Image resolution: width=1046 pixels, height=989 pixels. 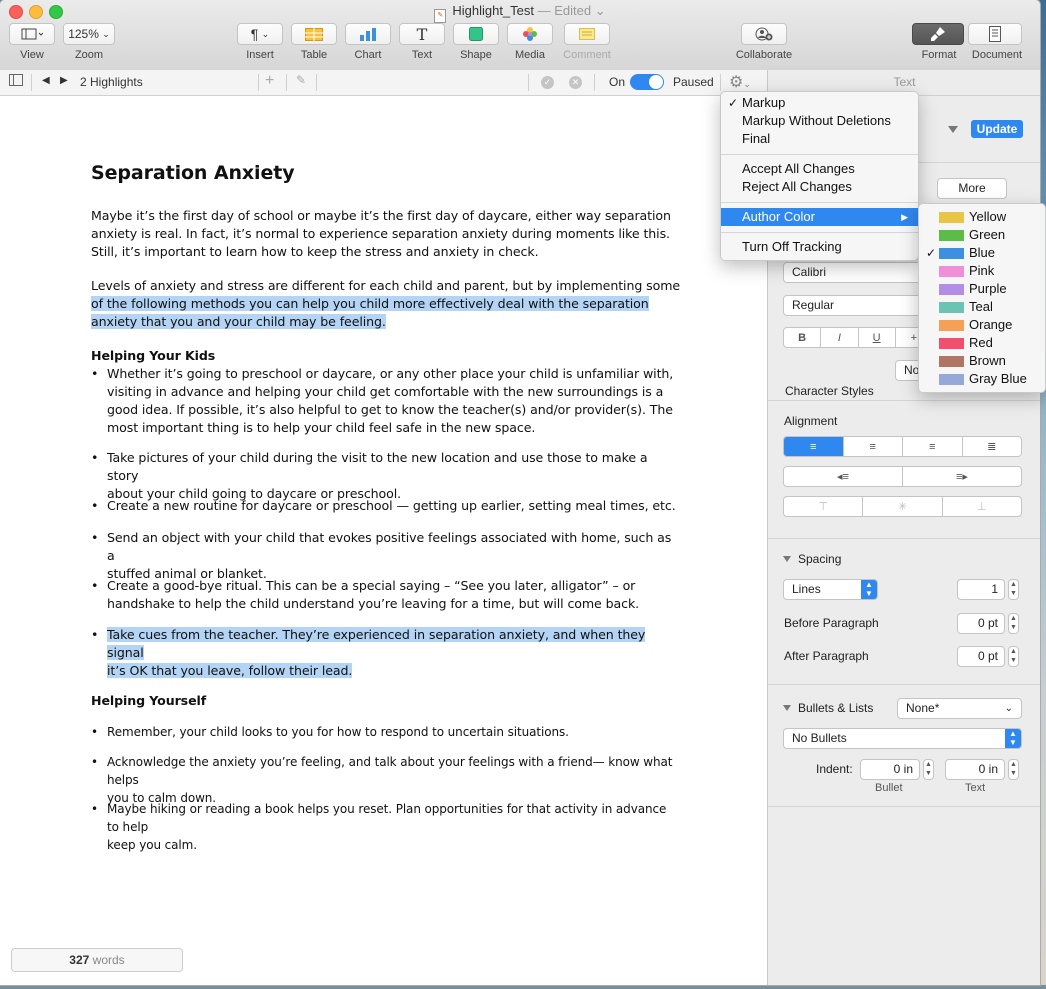 What do you see at coordinates (972, 188) in the screenshot?
I see `more-tab-button: More` at bounding box center [972, 188].